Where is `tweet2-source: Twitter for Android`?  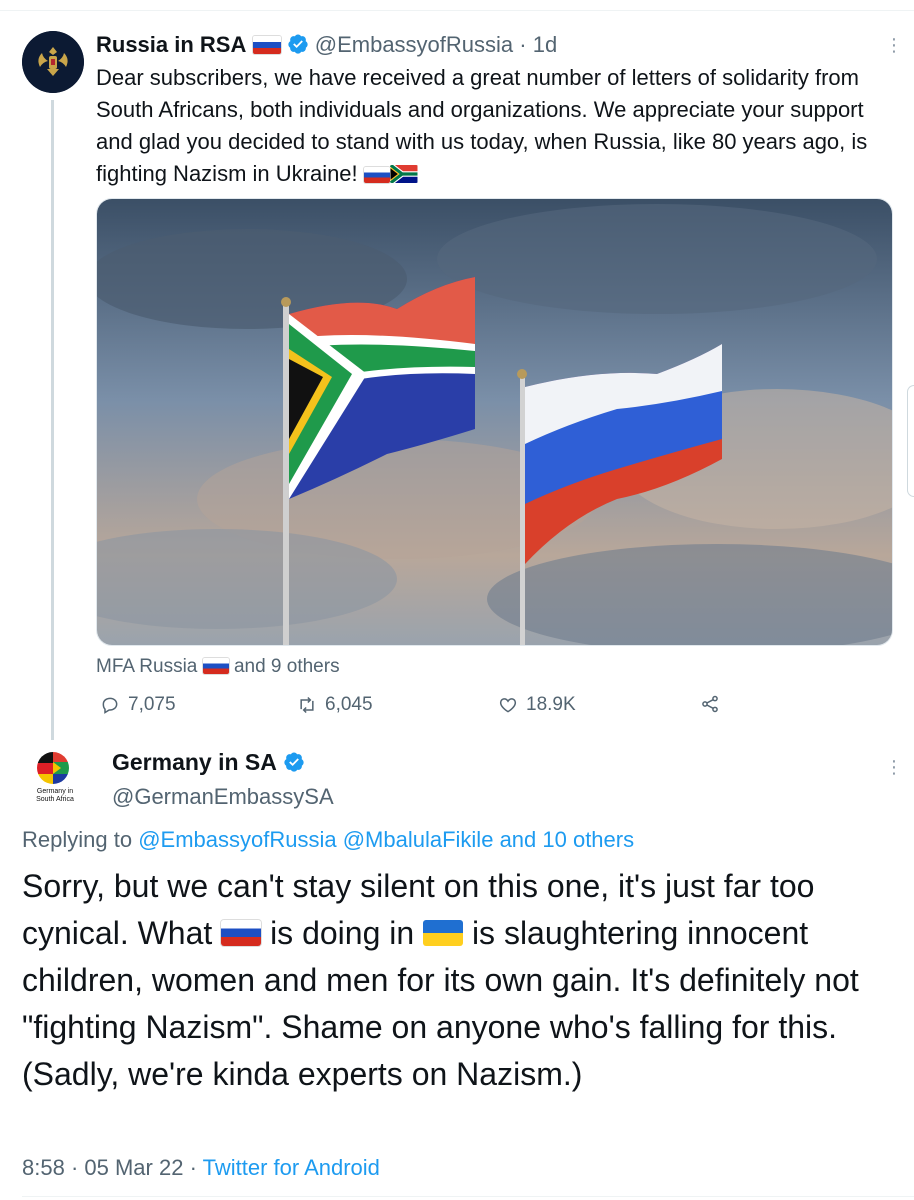
tweet2-source: Twitter for Android is located at coordinates (291, 1167).